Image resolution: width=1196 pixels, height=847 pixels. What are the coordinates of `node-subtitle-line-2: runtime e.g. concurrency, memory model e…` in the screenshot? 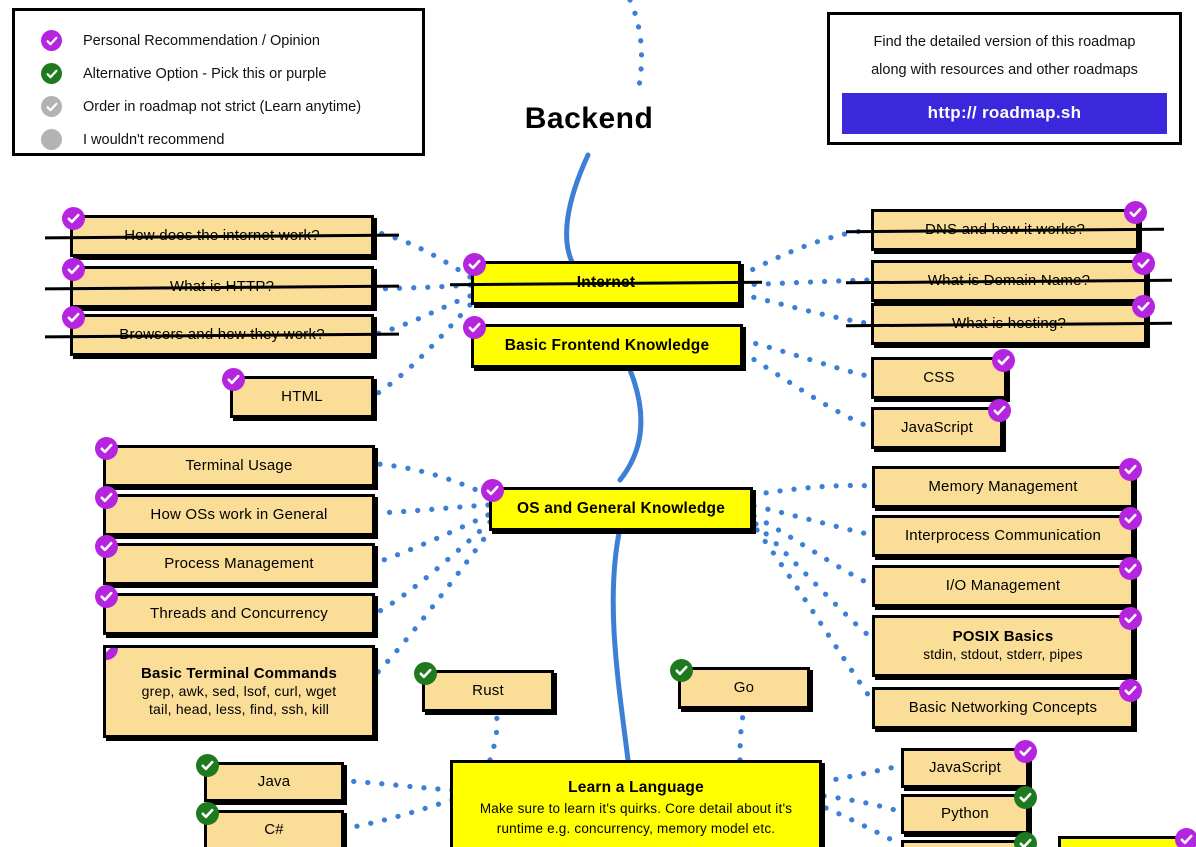 It's located at (636, 829).